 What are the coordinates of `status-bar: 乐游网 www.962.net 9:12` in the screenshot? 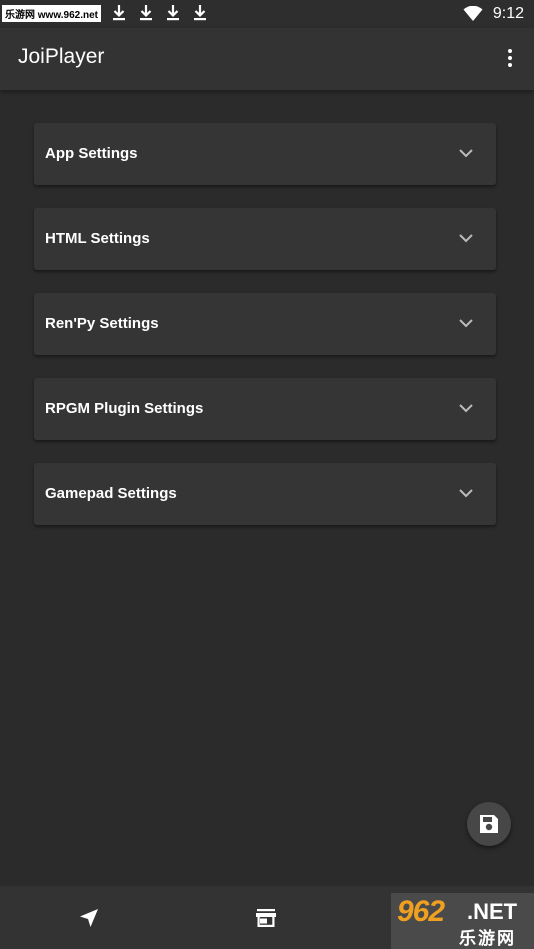 It's located at (267, 14).